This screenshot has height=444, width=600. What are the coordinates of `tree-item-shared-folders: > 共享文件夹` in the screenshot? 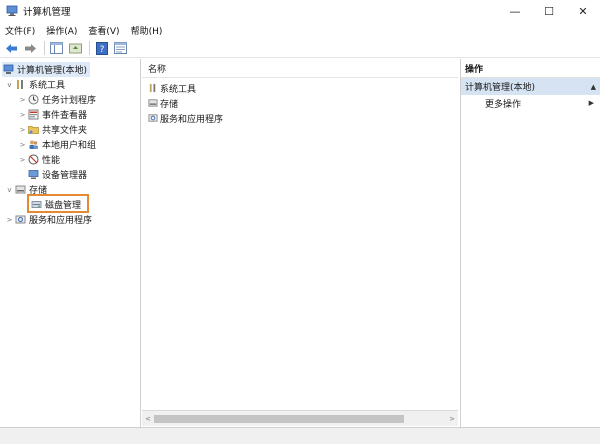 It's located at (52, 129).